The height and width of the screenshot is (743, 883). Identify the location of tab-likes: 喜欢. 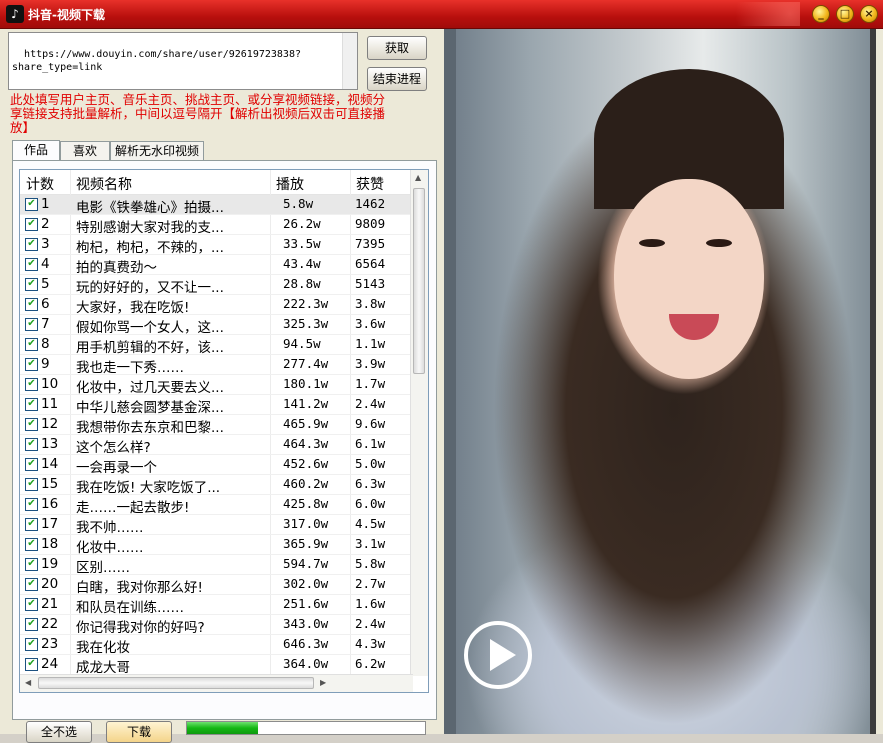
(85, 151).